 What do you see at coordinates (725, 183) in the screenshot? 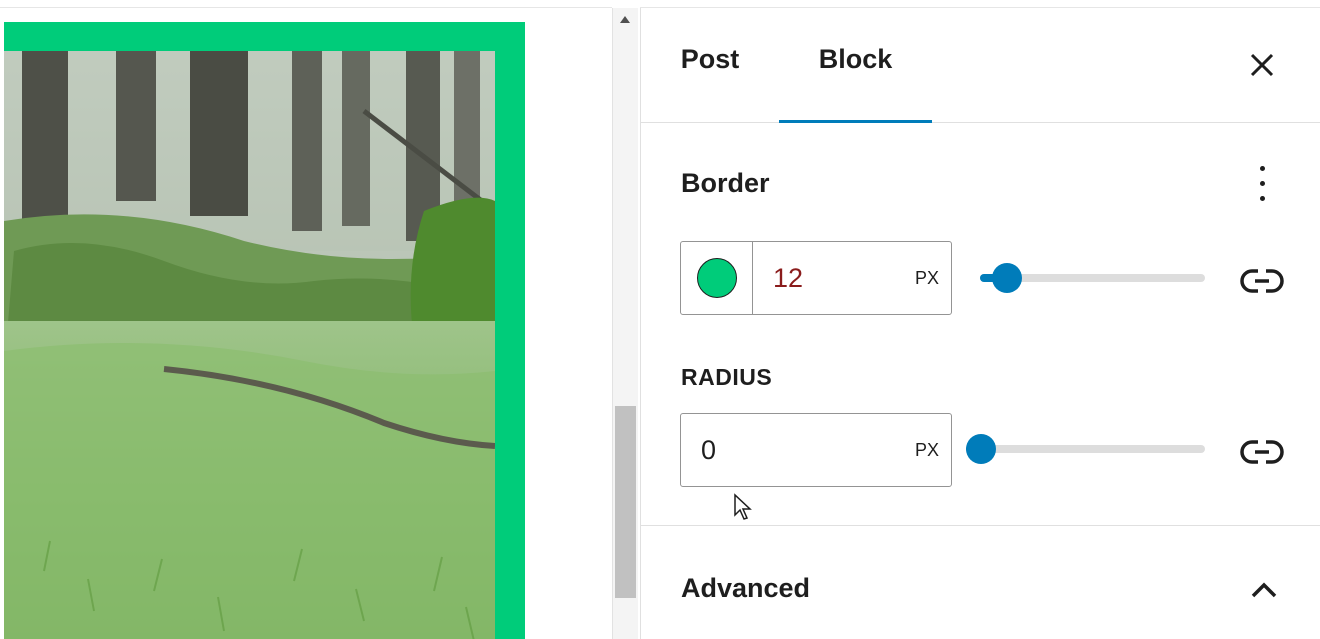
I see `border-panel-title: Border` at bounding box center [725, 183].